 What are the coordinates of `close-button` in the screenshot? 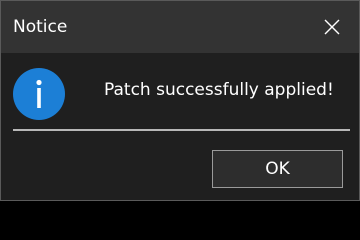 It's located at (332, 27).